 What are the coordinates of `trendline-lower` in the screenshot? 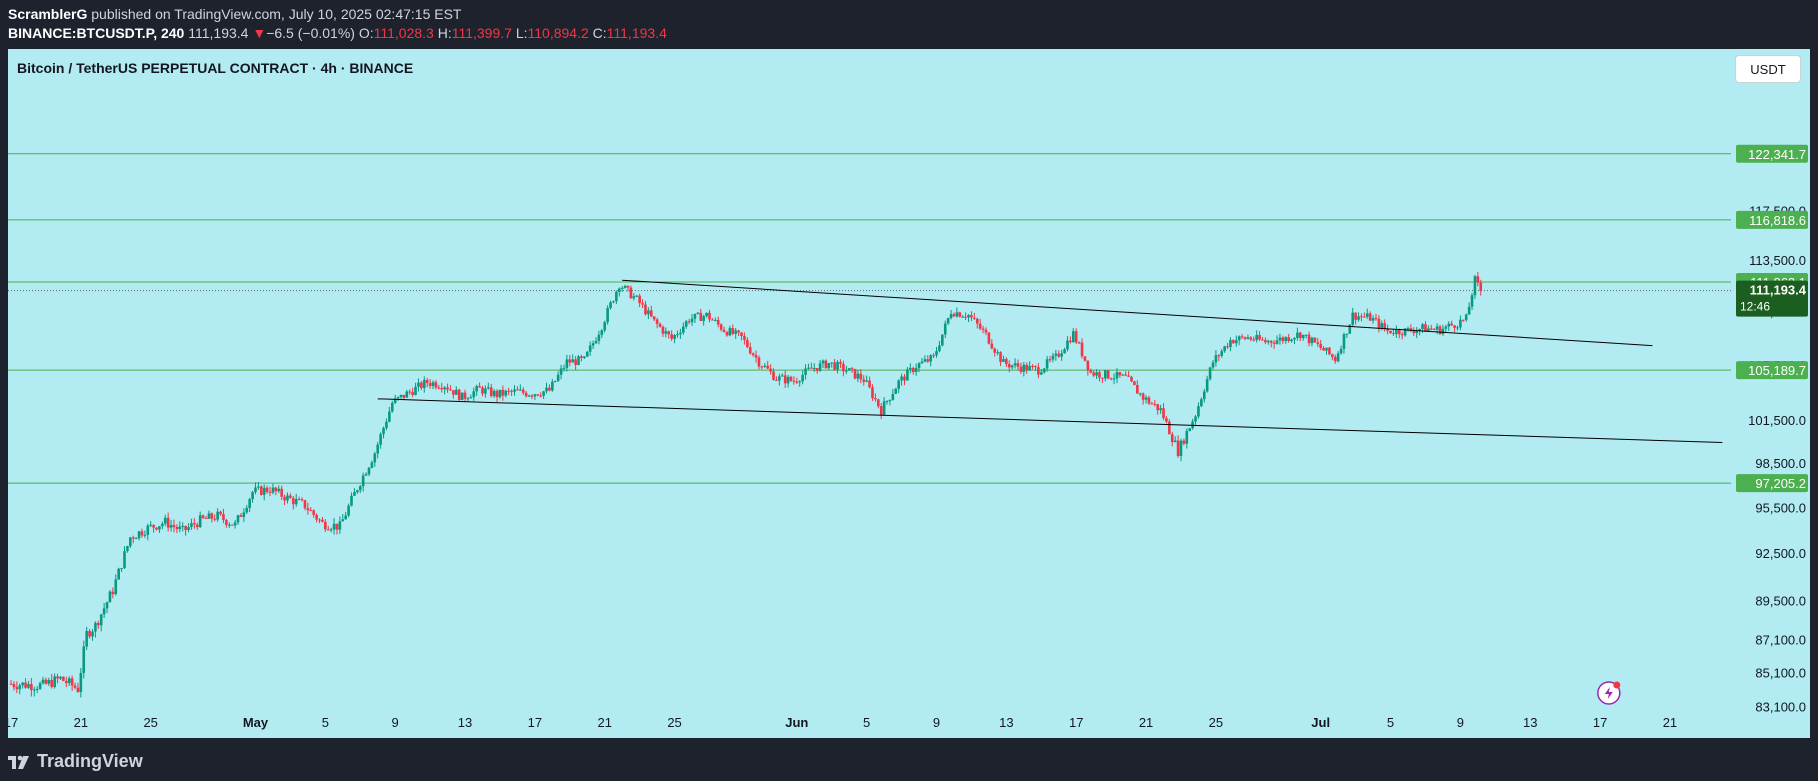 It's located at (1050, 421).